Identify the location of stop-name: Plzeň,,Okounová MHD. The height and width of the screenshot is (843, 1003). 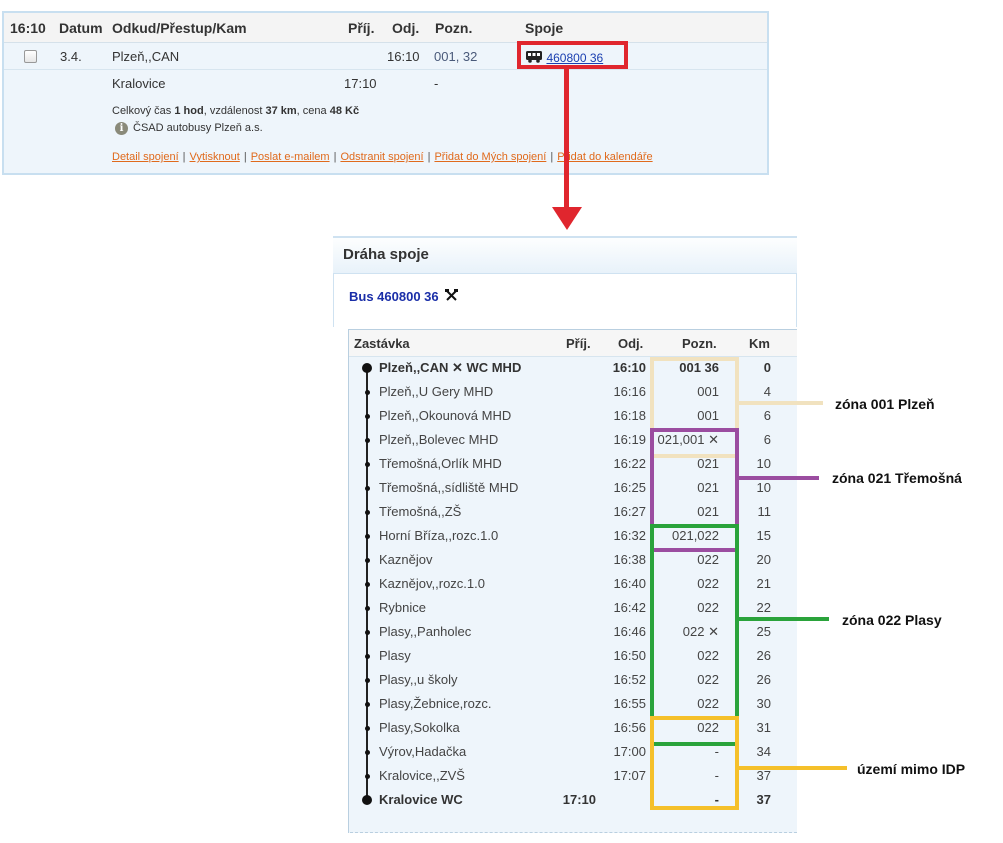
(445, 415).